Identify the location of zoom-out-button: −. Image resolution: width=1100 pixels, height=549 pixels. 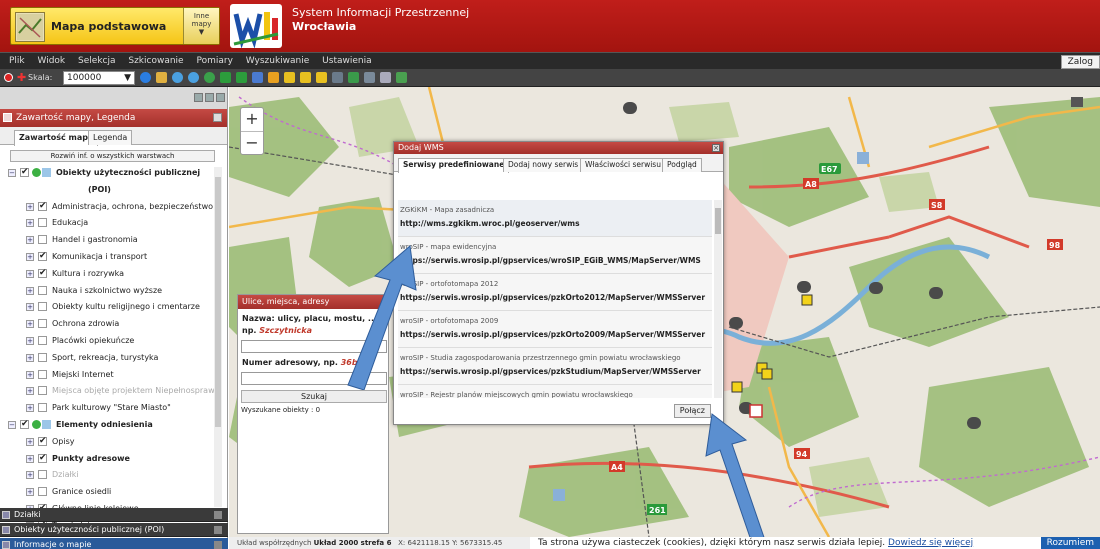
(252, 142).